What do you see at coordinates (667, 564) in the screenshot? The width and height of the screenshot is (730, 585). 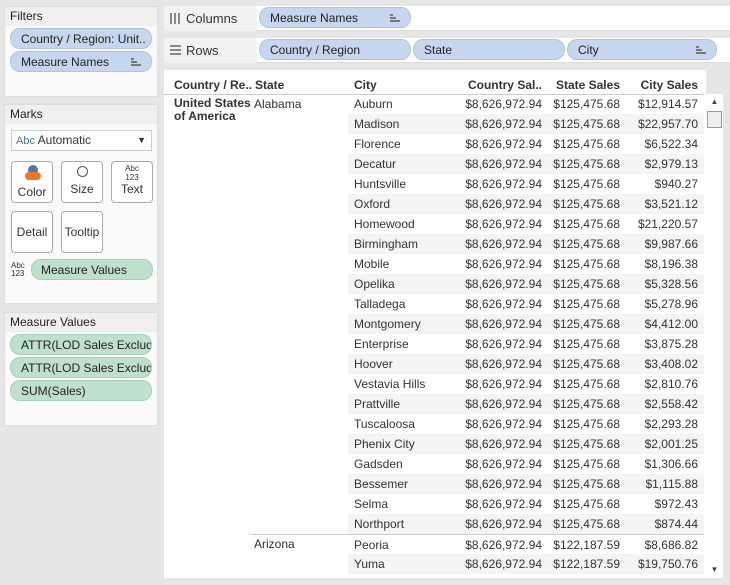 I see `city-sales-value: $19,750.76` at bounding box center [667, 564].